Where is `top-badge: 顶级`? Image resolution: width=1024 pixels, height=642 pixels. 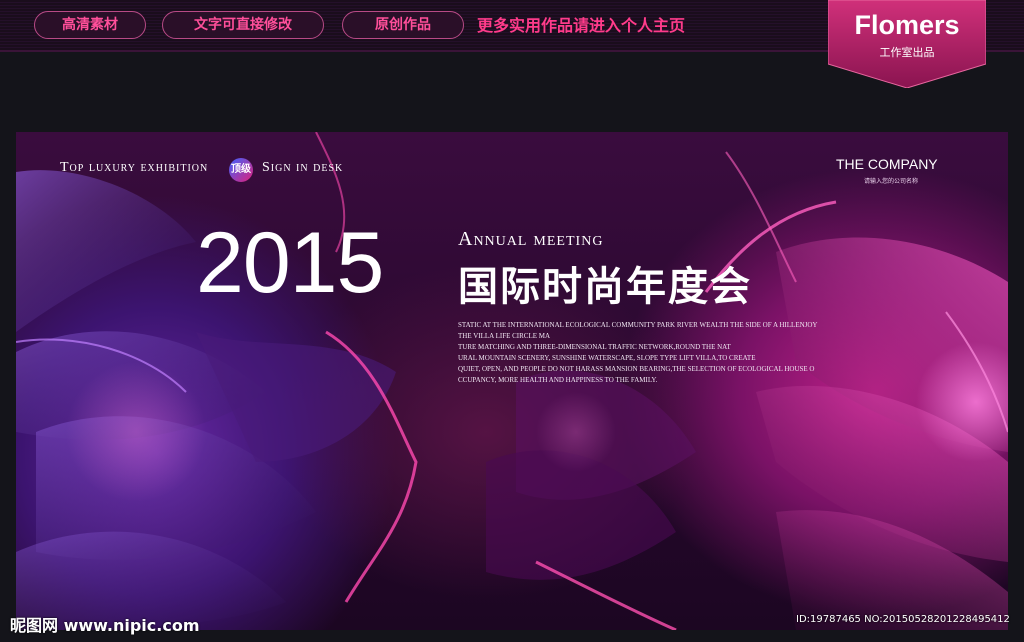
top-badge: 顶级 is located at coordinates (241, 170).